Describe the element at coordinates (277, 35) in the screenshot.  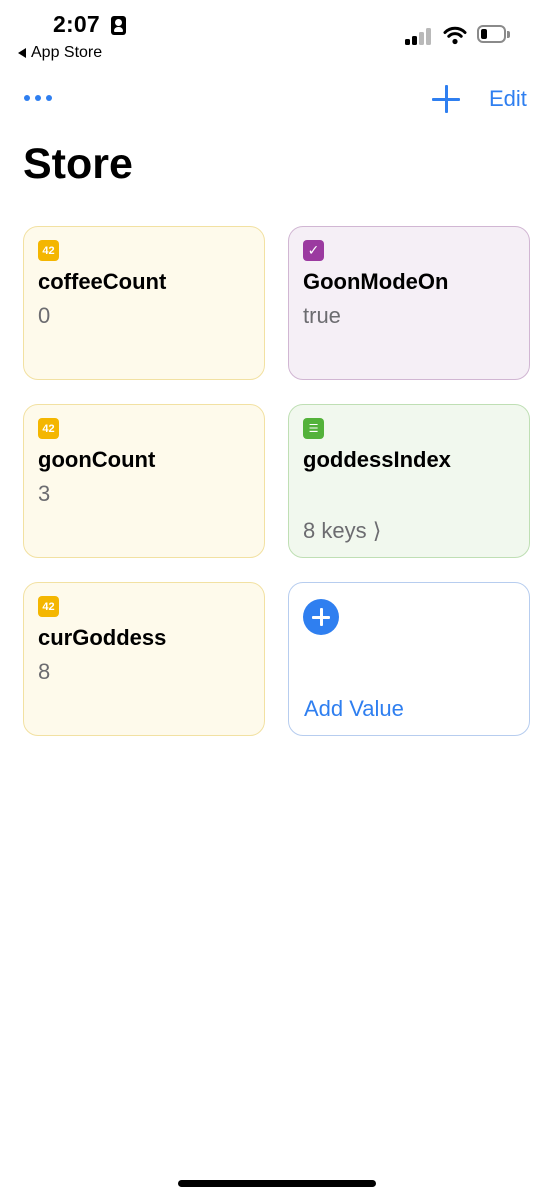
I see `status-bar: 2:07 App Store` at that location.